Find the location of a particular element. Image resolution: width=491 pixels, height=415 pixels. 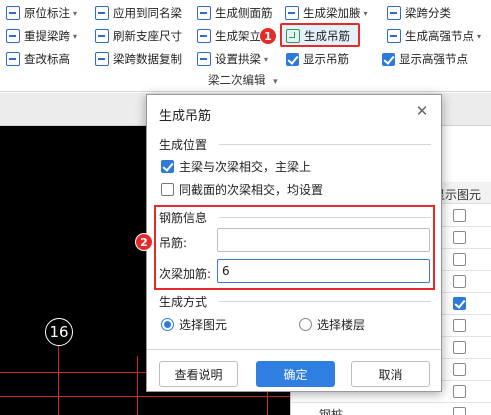

position-section-label: 生成位置 is located at coordinates (183, 145).